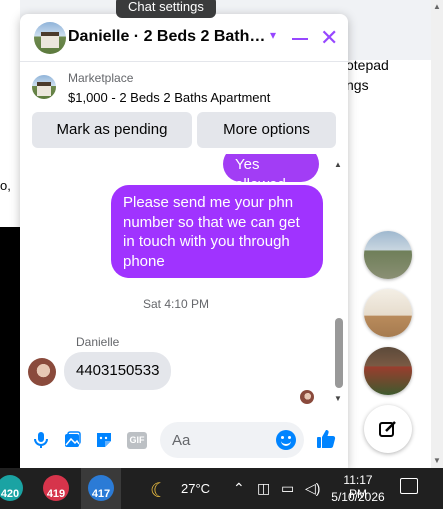 The image size is (443, 509). What do you see at coordinates (101, 494) in the screenshot?
I see `taskbar-app-badge: 417` at bounding box center [101, 494].